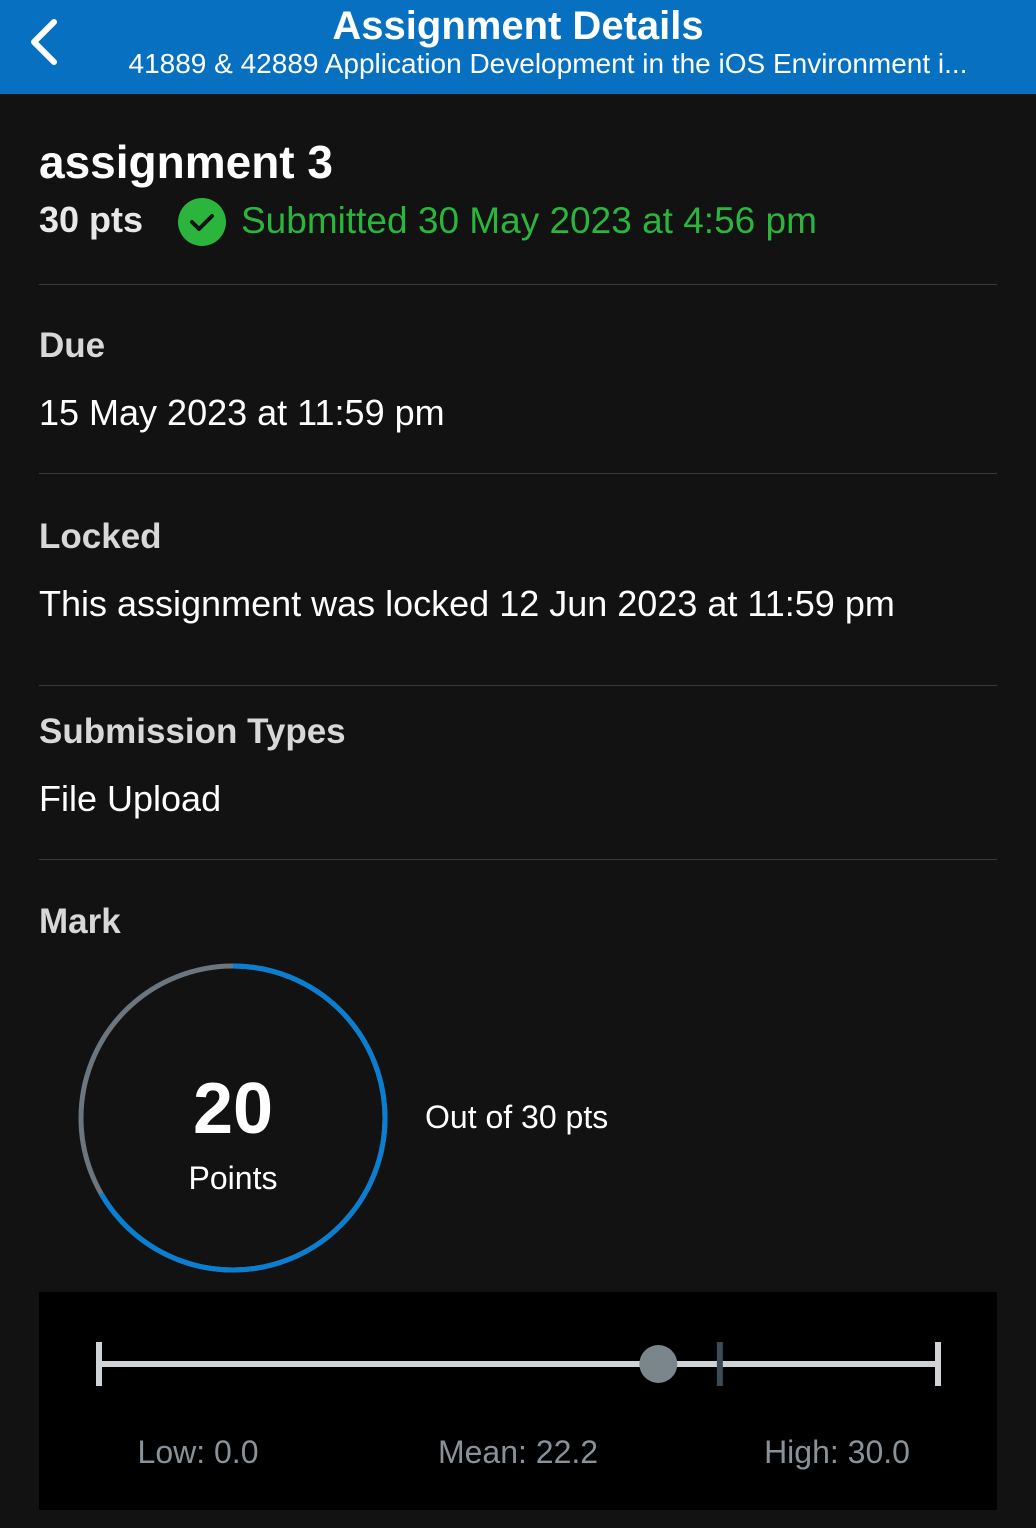  I want to click on due-date: 15 May 2023 at 11:59 pm, so click(242, 412).